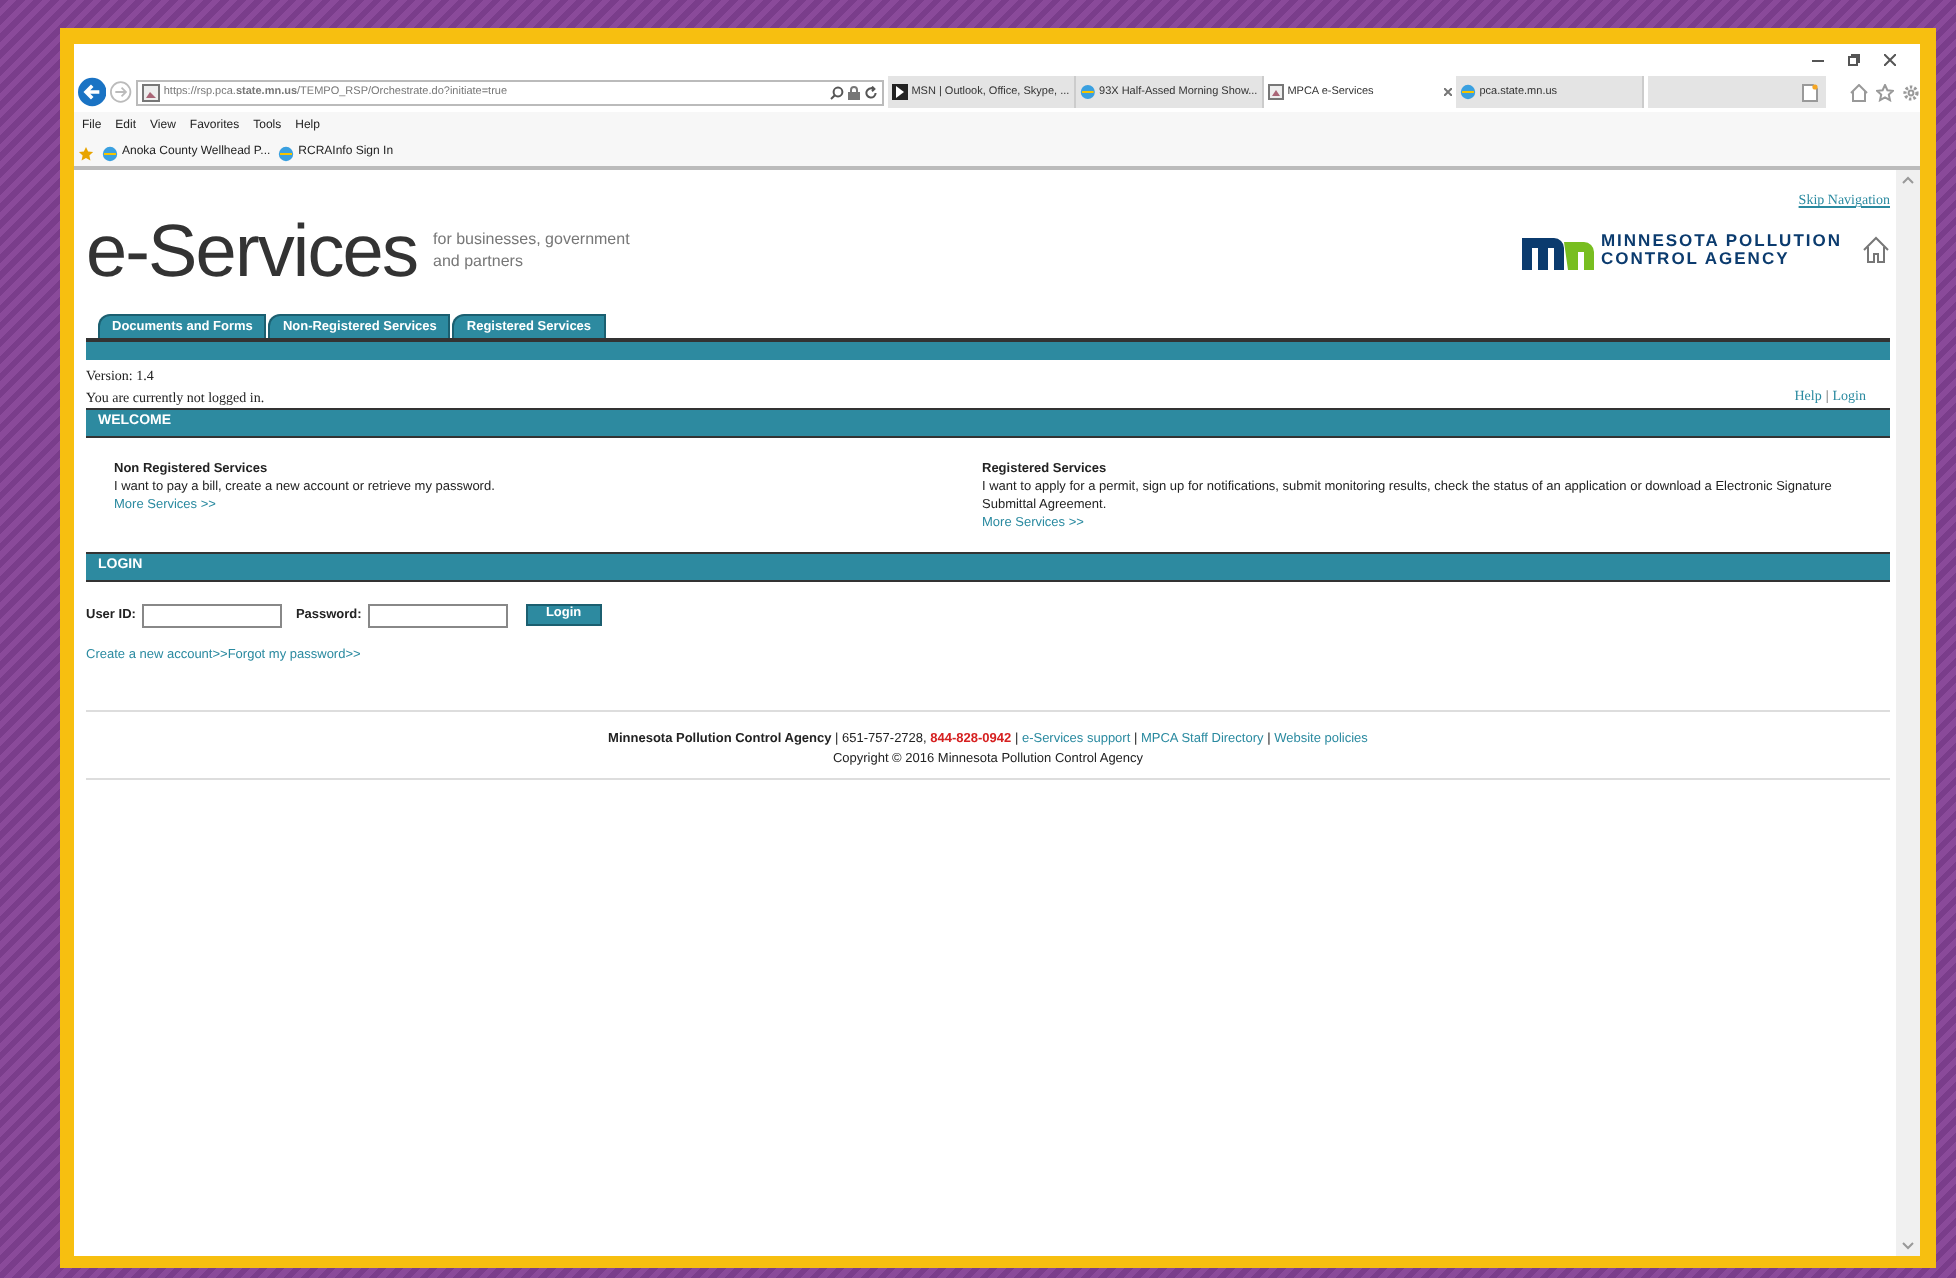  Describe the element at coordinates (531, 239) in the screenshot. I see `tagline-text: for businesses, government` at that location.